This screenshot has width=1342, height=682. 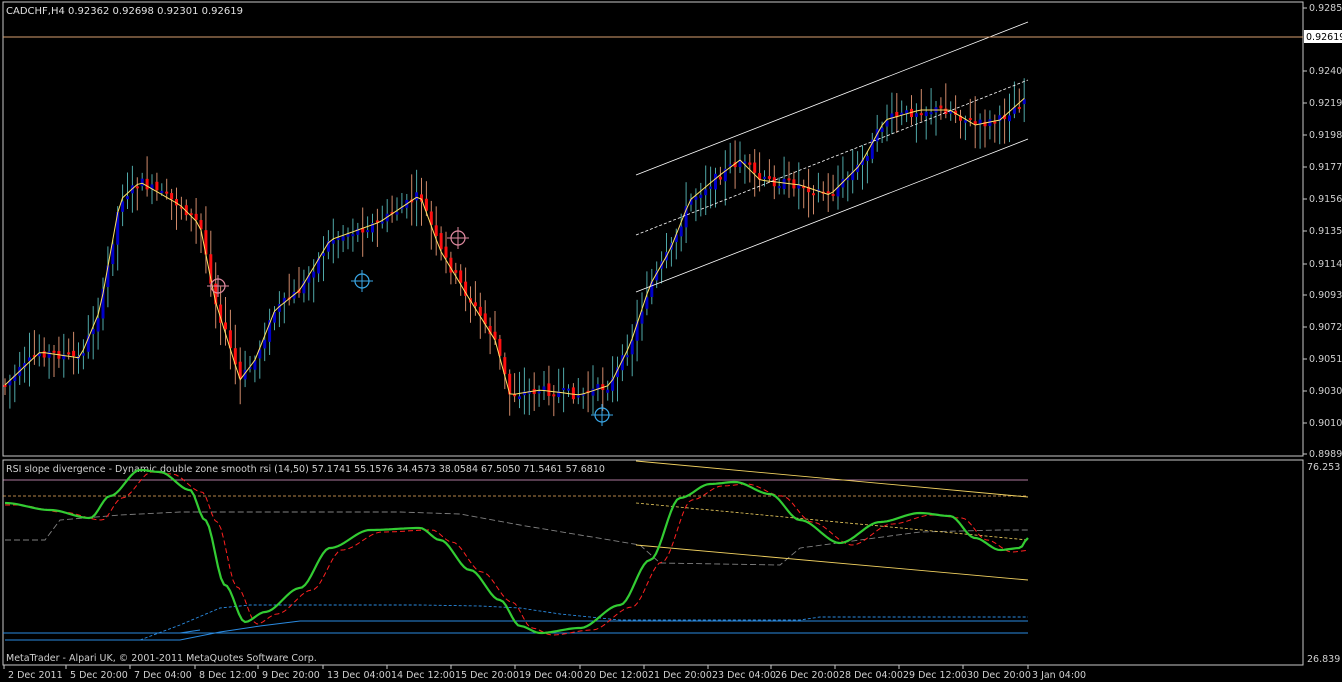 What do you see at coordinates (1325, 423) in the screenshot?
I see `price-tick-label: 0.90100` at bounding box center [1325, 423].